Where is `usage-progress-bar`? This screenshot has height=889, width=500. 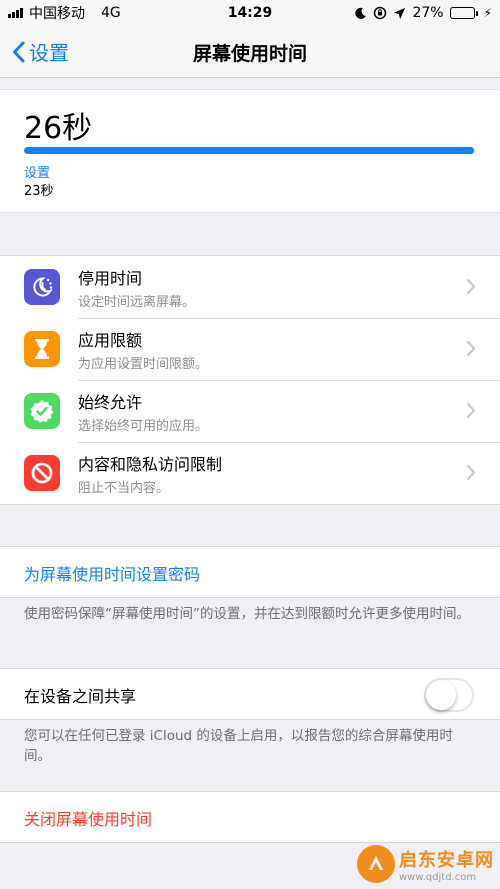 usage-progress-bar is located at coordinates (250, 150).